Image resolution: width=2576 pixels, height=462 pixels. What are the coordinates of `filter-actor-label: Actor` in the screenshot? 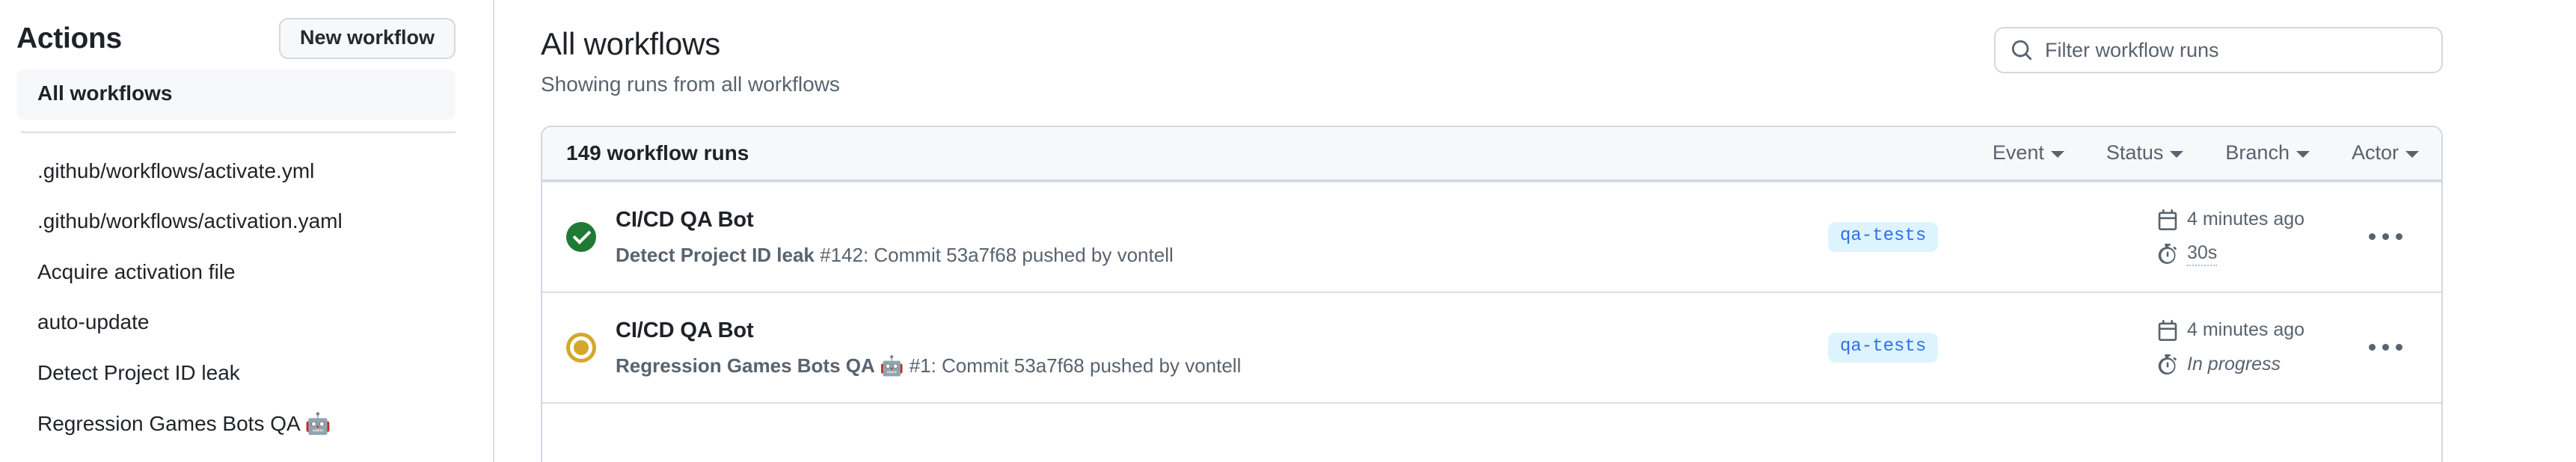 It's located at (2375, 152).